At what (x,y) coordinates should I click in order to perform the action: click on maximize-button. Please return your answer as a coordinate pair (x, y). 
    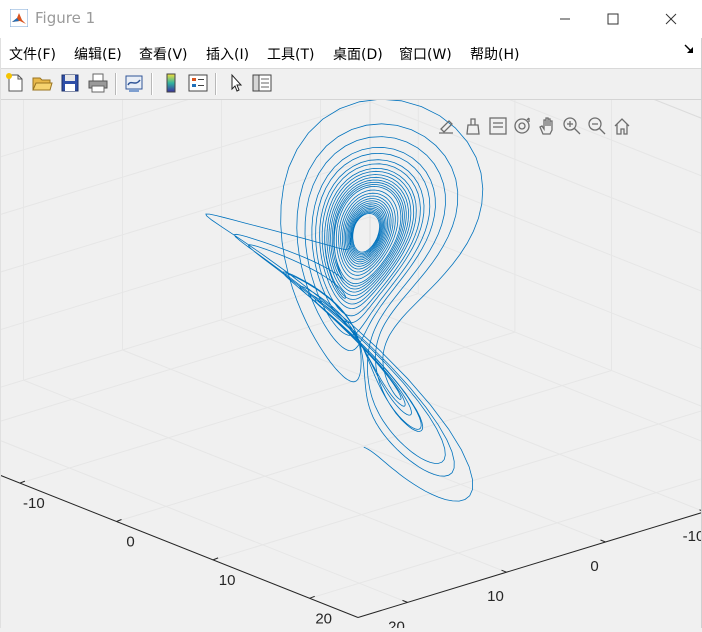
    Looking at the image, I should click on (613, 19).